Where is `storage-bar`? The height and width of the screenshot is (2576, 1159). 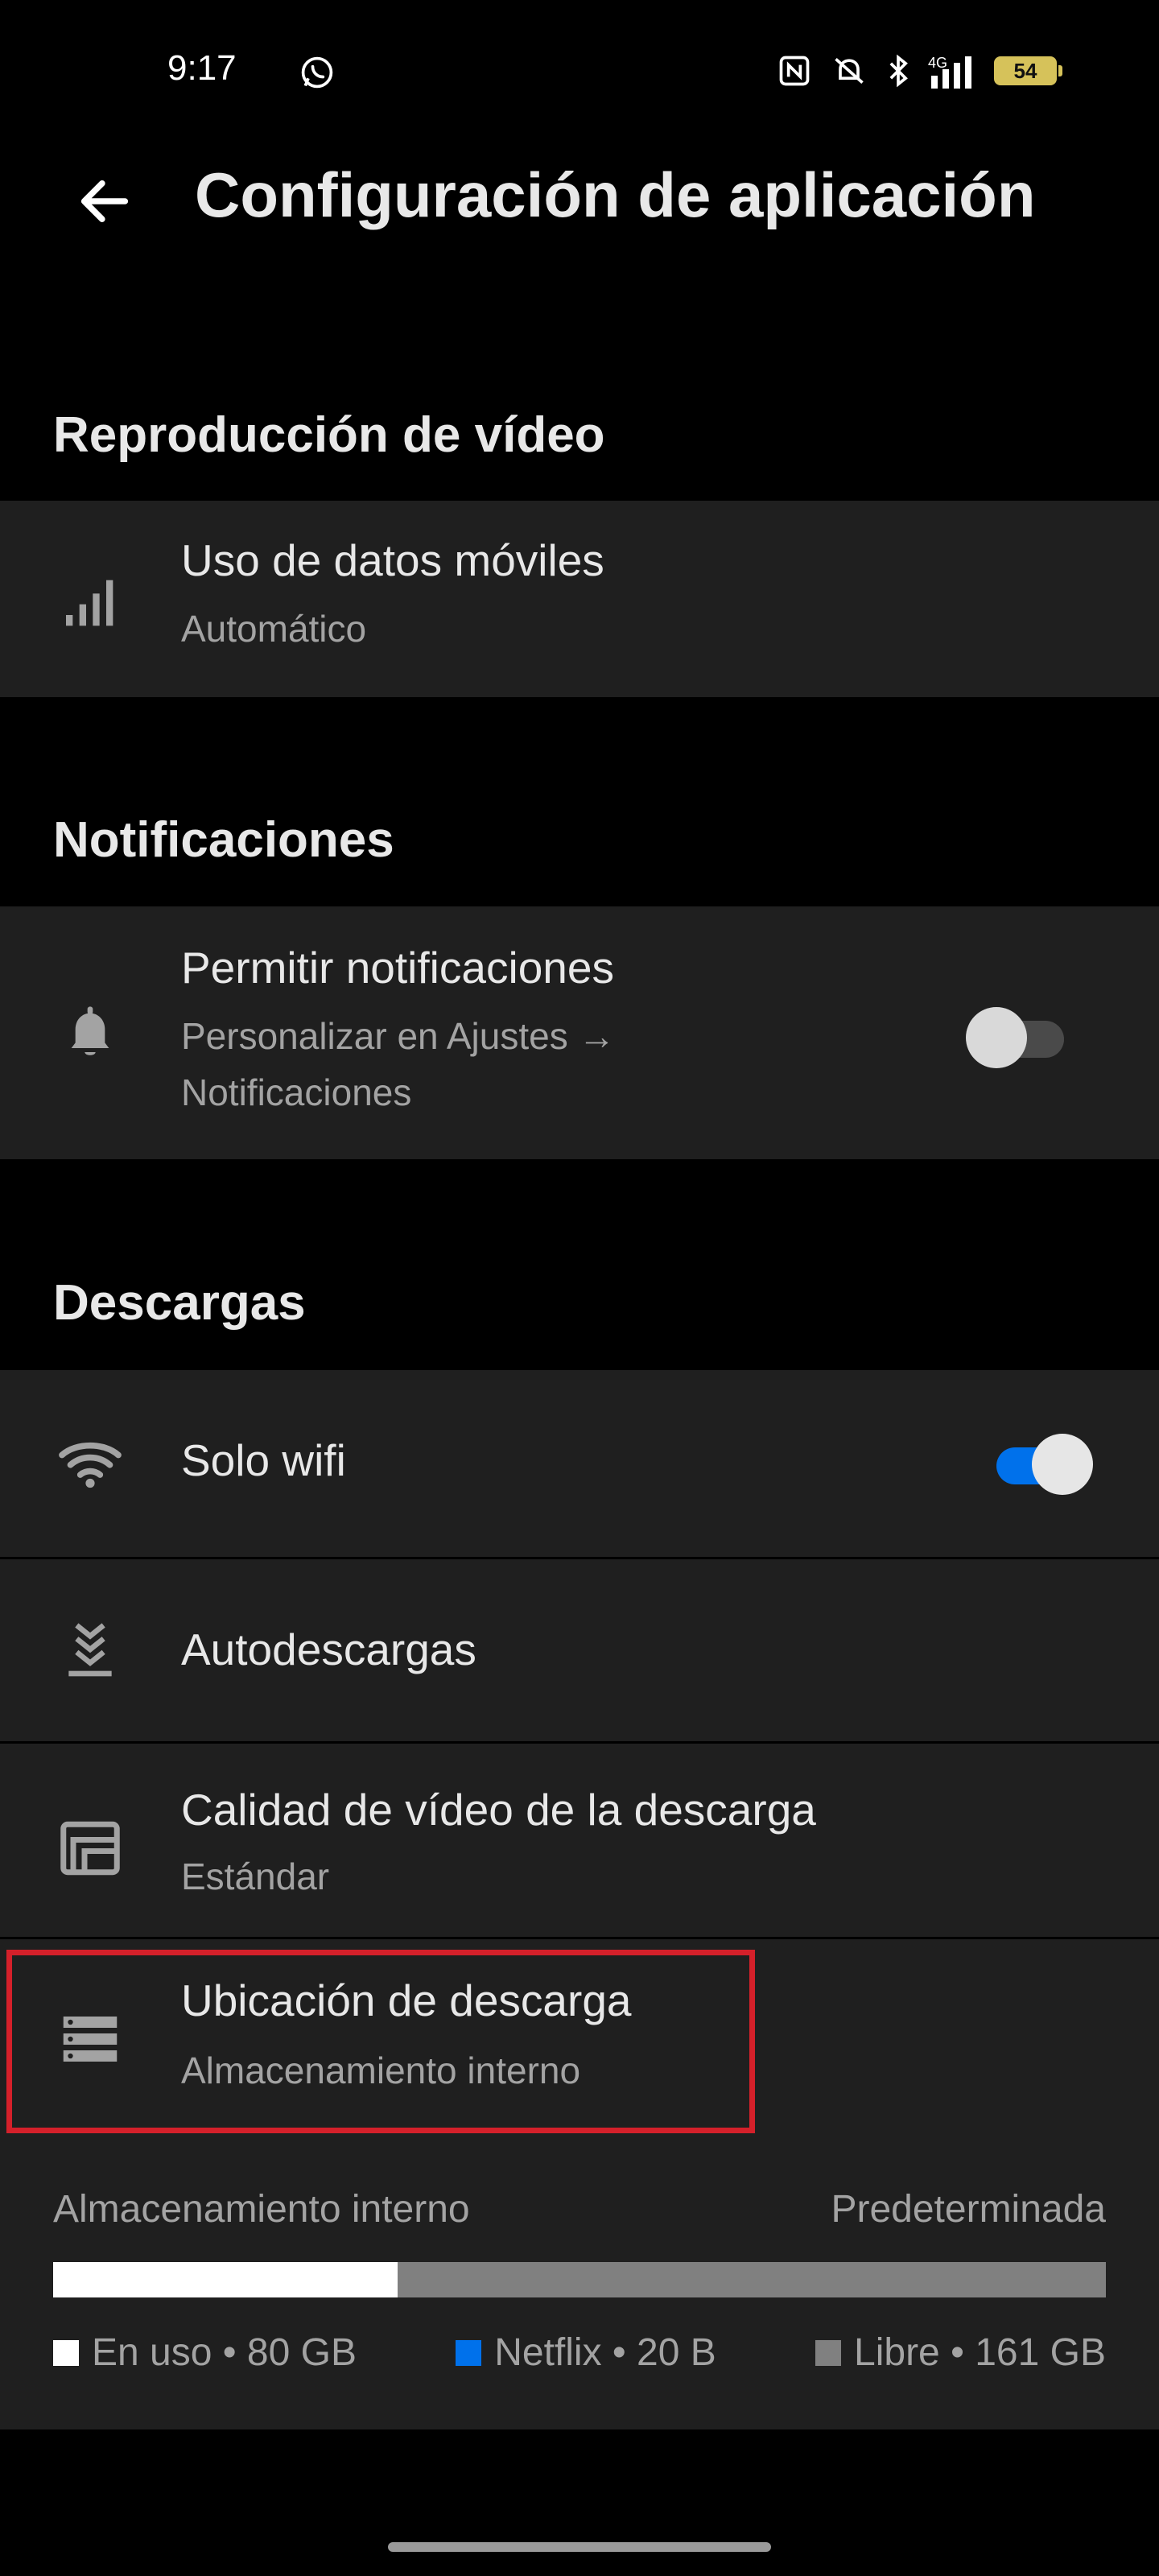 storage-bar is located at coordinates (579, 2279).